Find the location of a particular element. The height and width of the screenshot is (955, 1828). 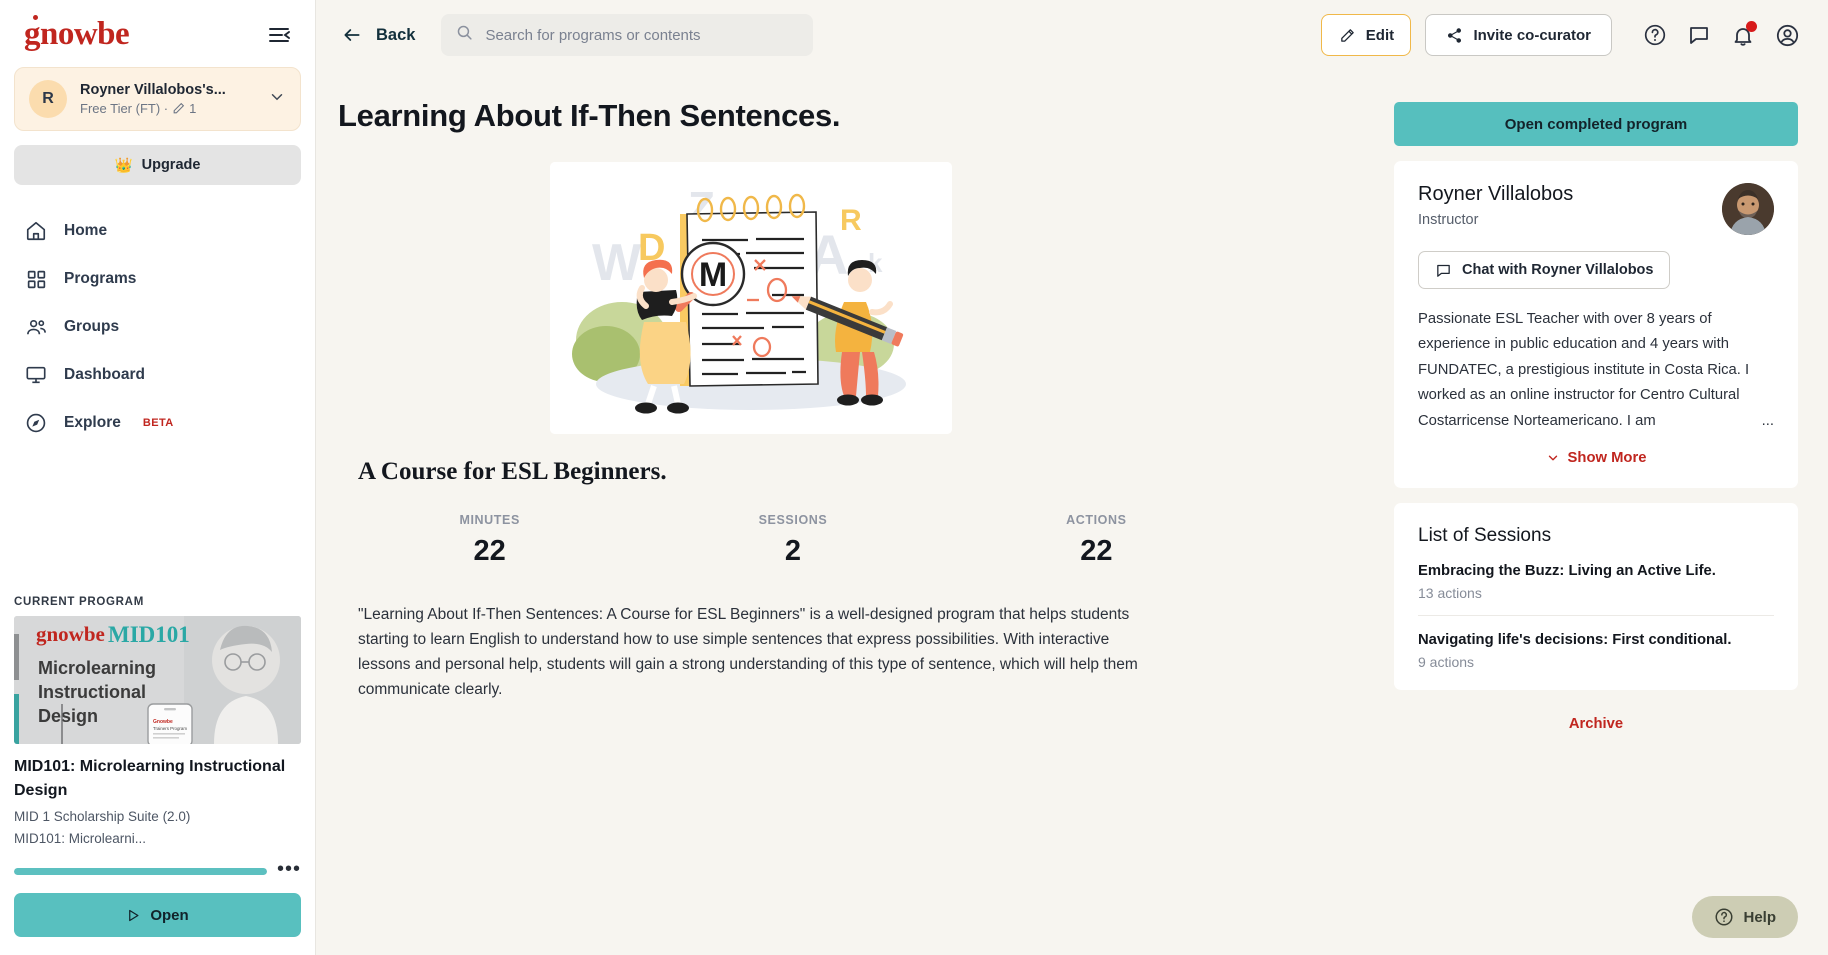

sidebar-item-dashboard: Dashboard is located at coordinates (157, 375).